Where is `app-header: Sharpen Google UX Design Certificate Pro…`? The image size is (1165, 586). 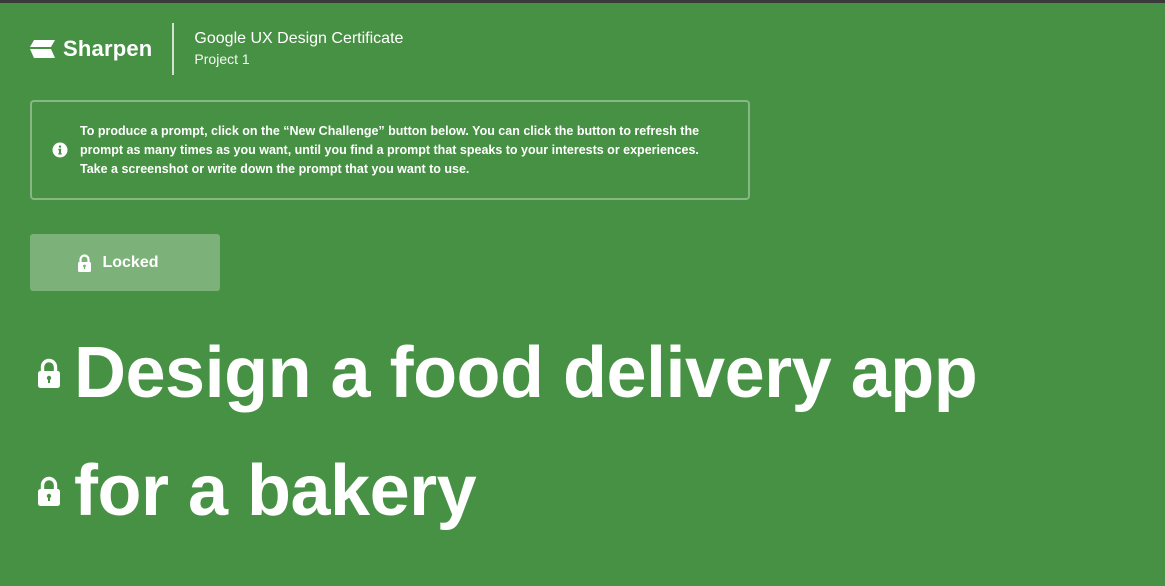 app-header: Sharpen Google UX Design Certificate Pro… is located at coordinates (216, 49).